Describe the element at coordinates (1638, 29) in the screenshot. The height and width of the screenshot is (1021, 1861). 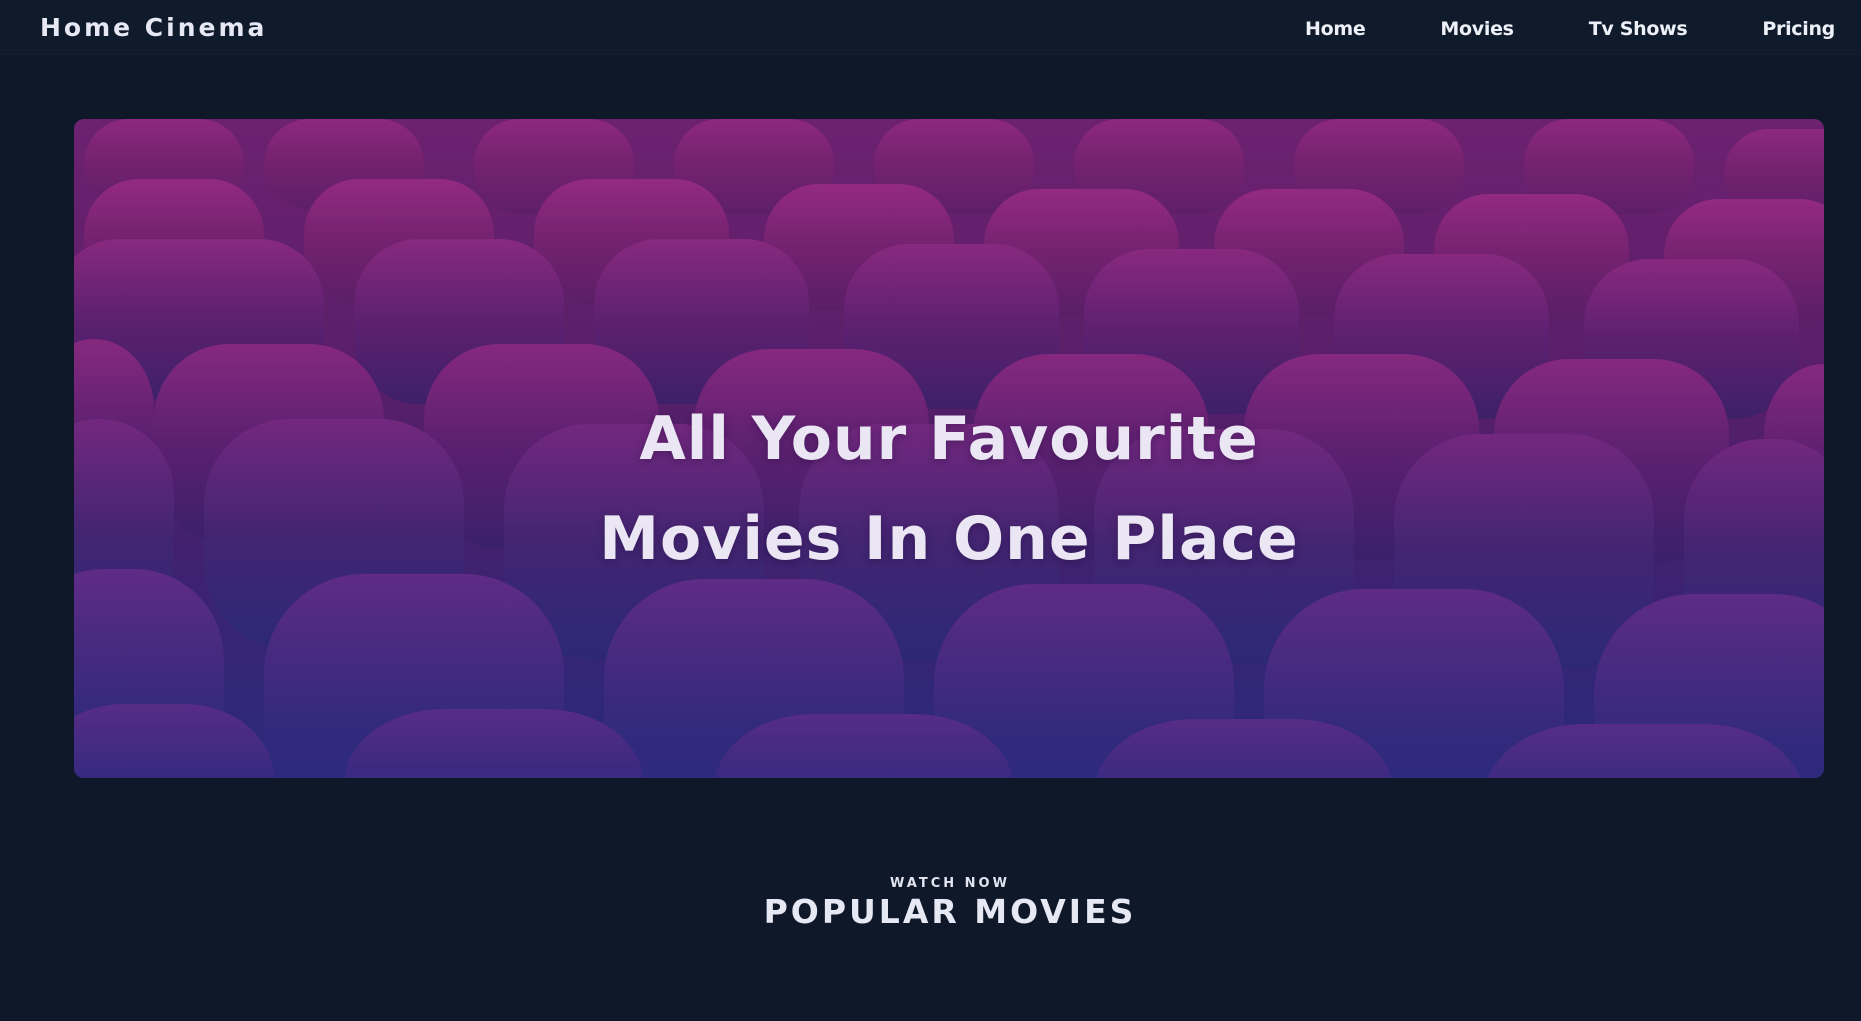
I see `nav-link-tv-shows: Tv Shows` at that location.